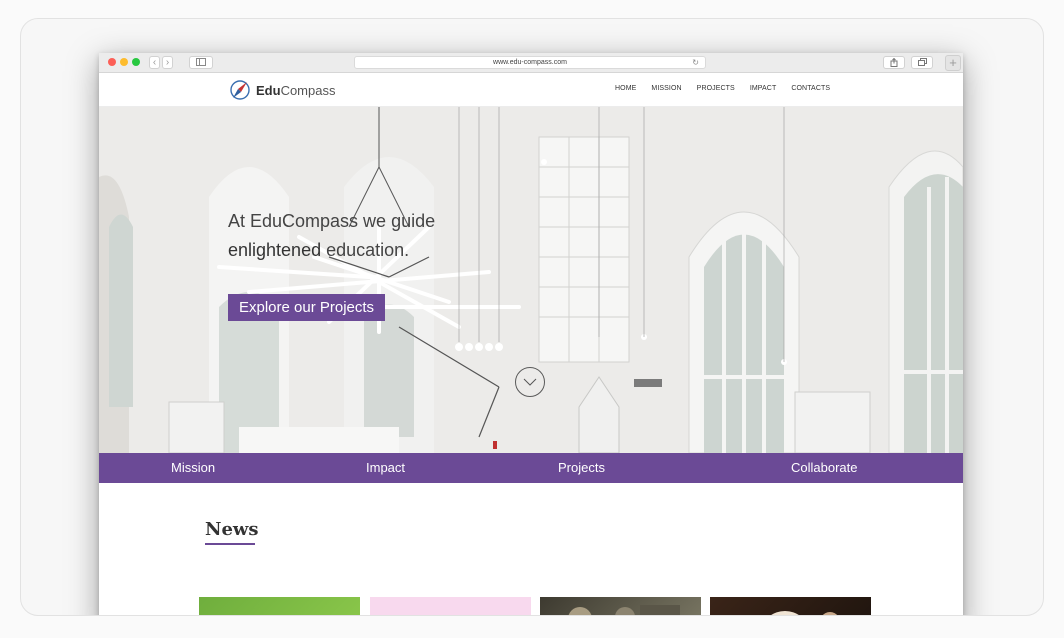  Describe the element at coordinates (824, 467) in the screenshot. I see `section-link-collaborate: Collaborate` at that location.